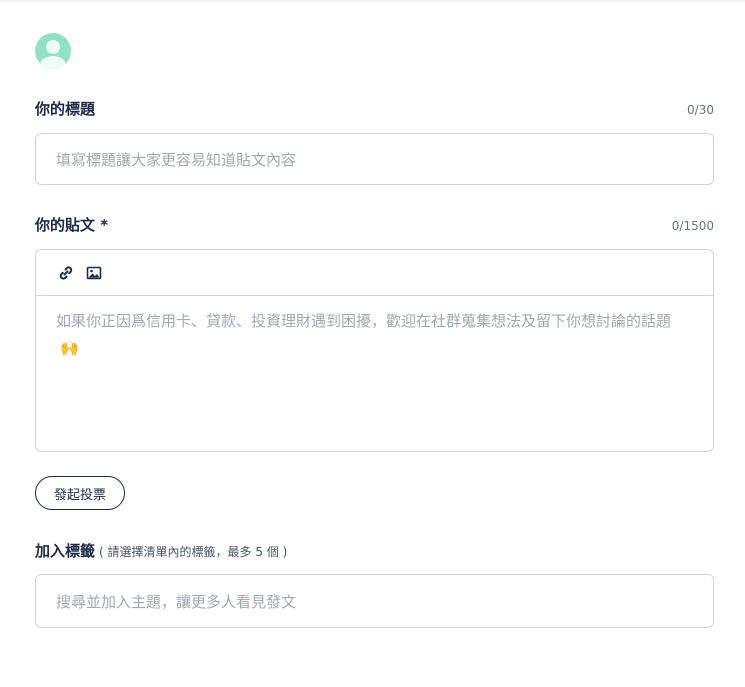 This screenshot has height=687, width=745. I want to click on tags-input-placeholder: 搜尋並加入主題，讓更多人看見發文, so click(176, 601).